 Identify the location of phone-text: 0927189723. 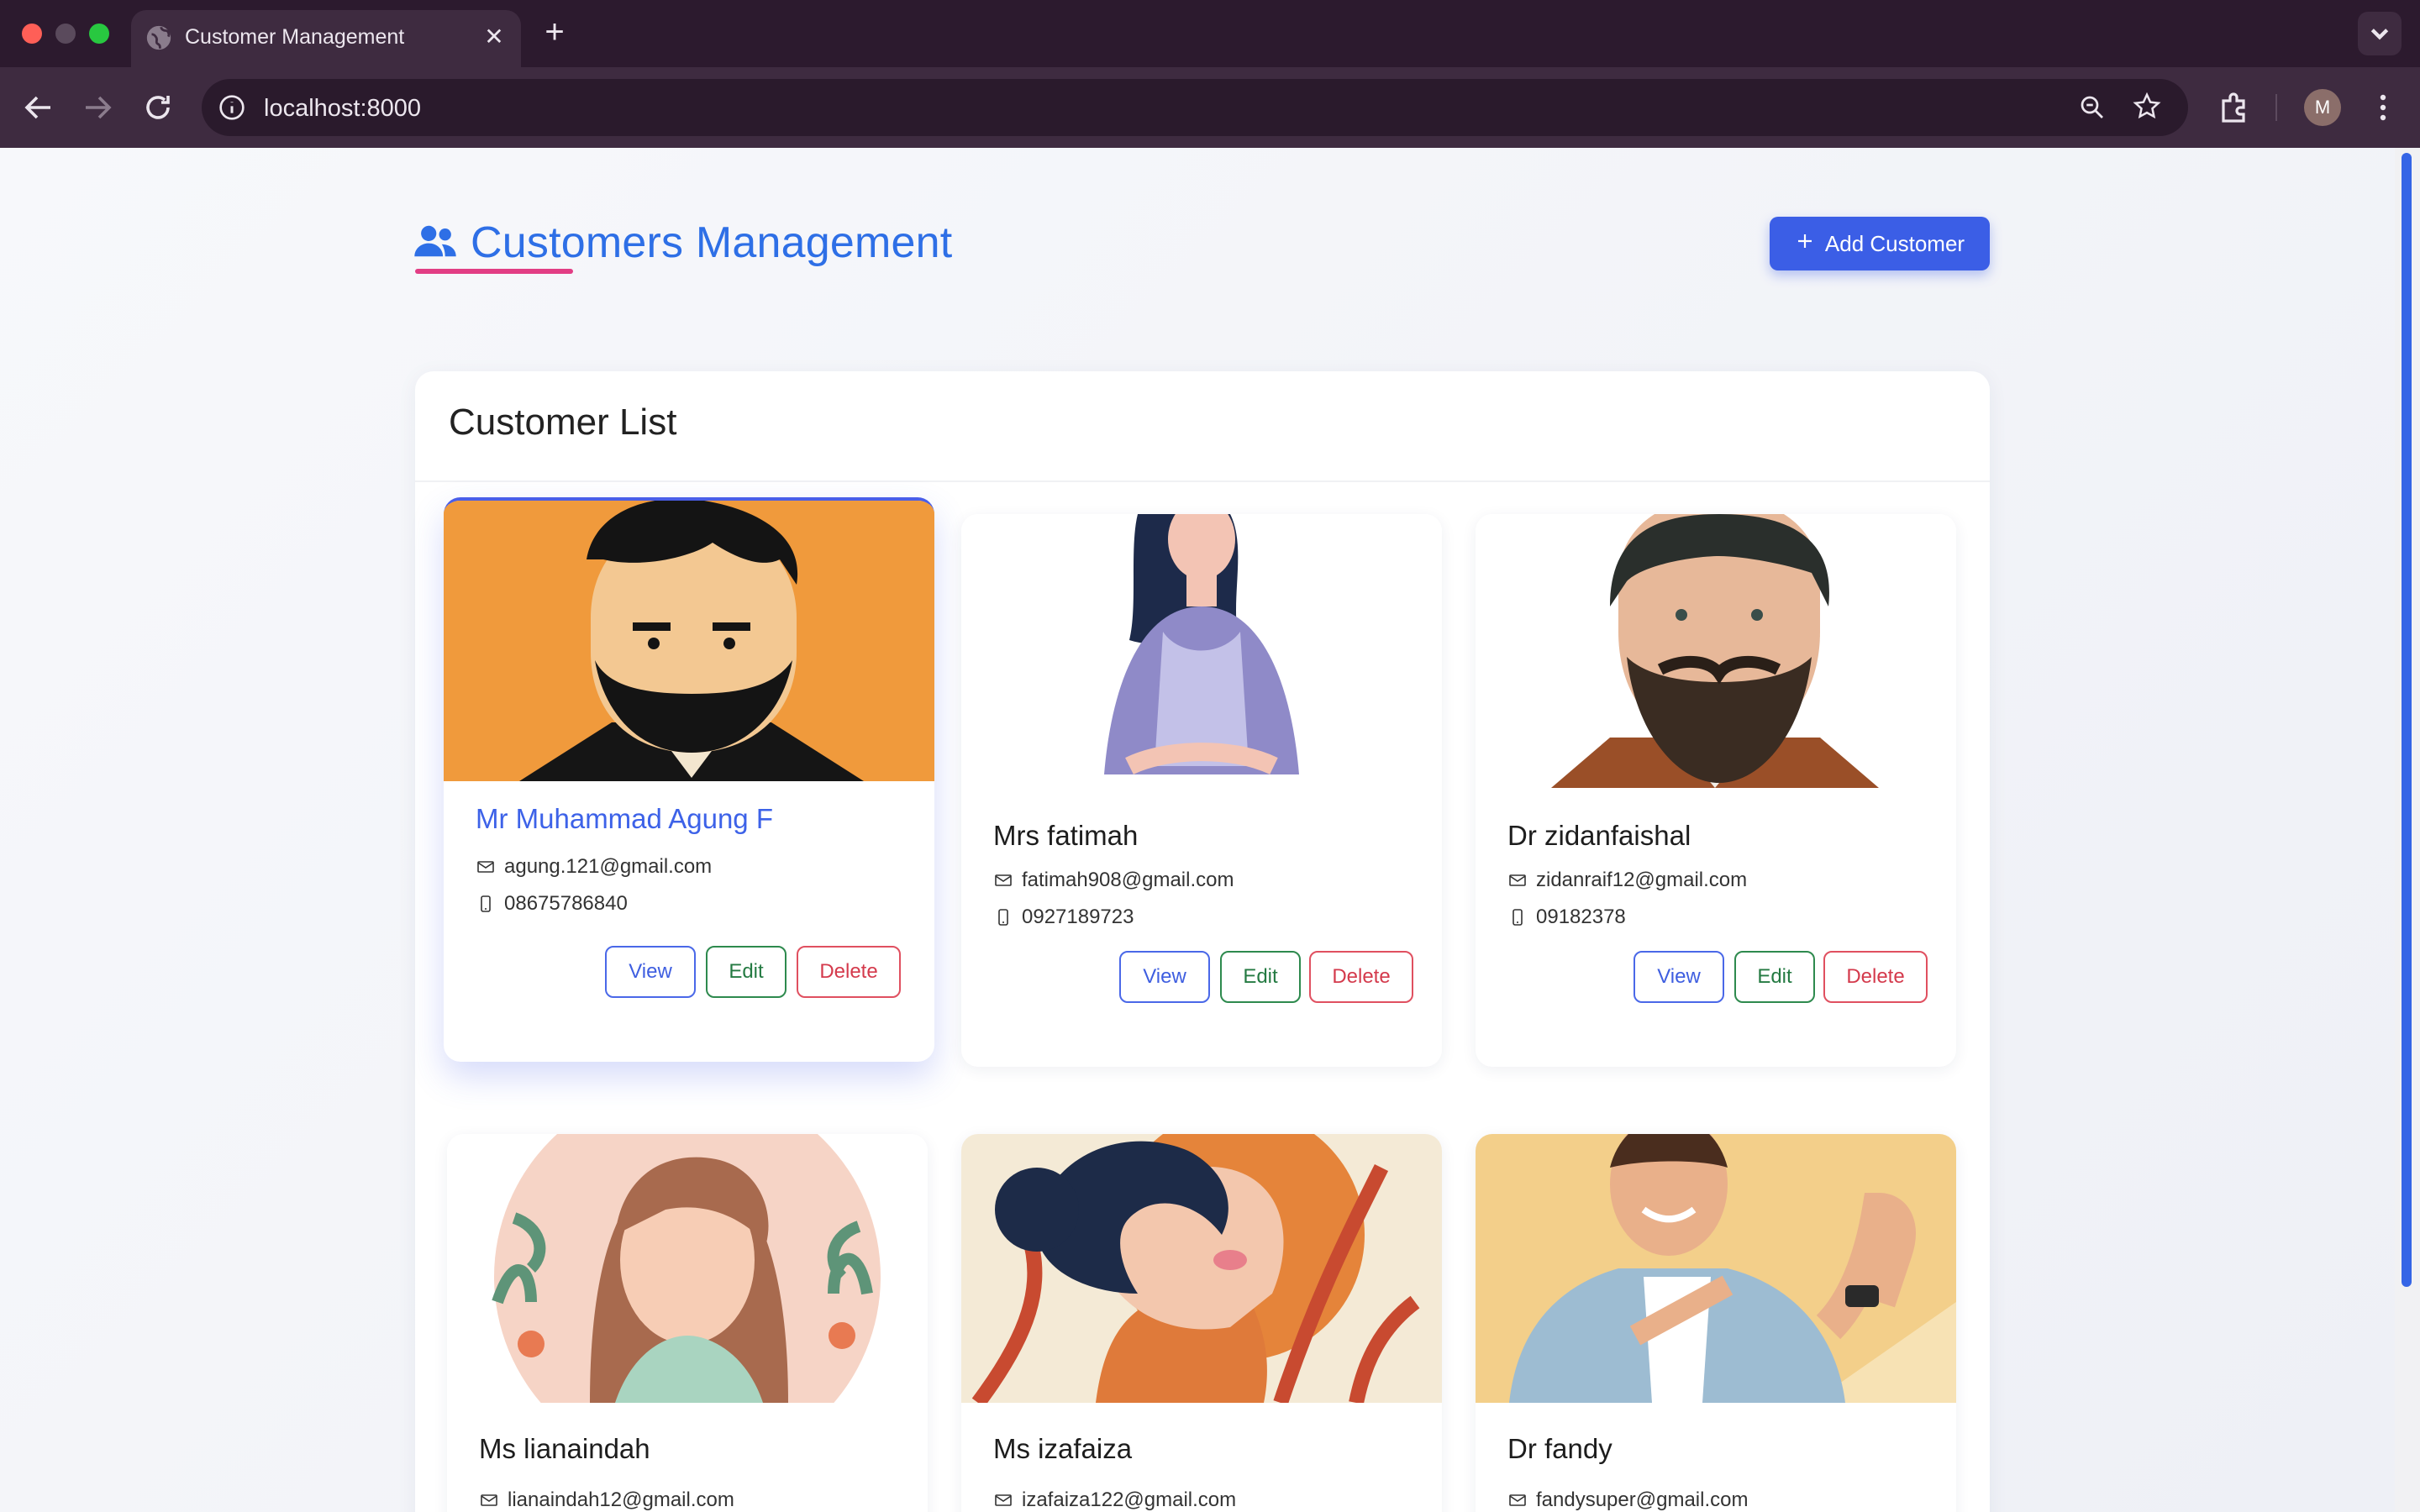
(1078, 917).